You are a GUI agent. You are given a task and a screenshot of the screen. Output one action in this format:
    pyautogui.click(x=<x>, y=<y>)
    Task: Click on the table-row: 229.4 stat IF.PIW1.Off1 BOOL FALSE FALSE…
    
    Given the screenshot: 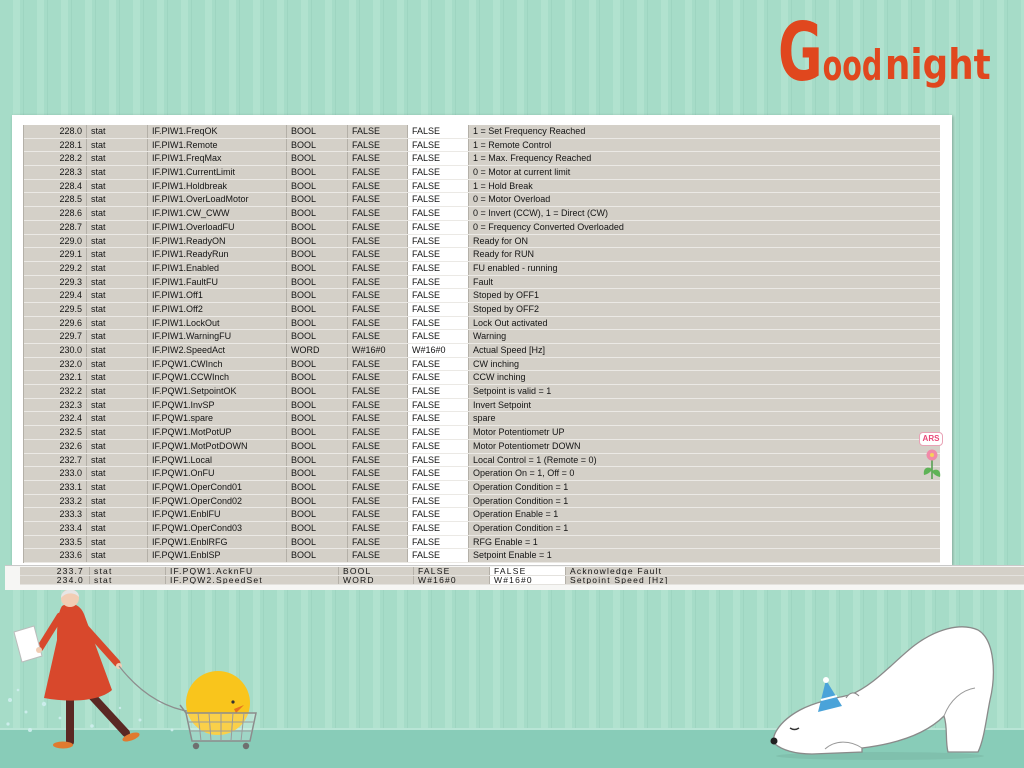 What is the action you would take?
    pyautogui.click(x=482, y=296)
    